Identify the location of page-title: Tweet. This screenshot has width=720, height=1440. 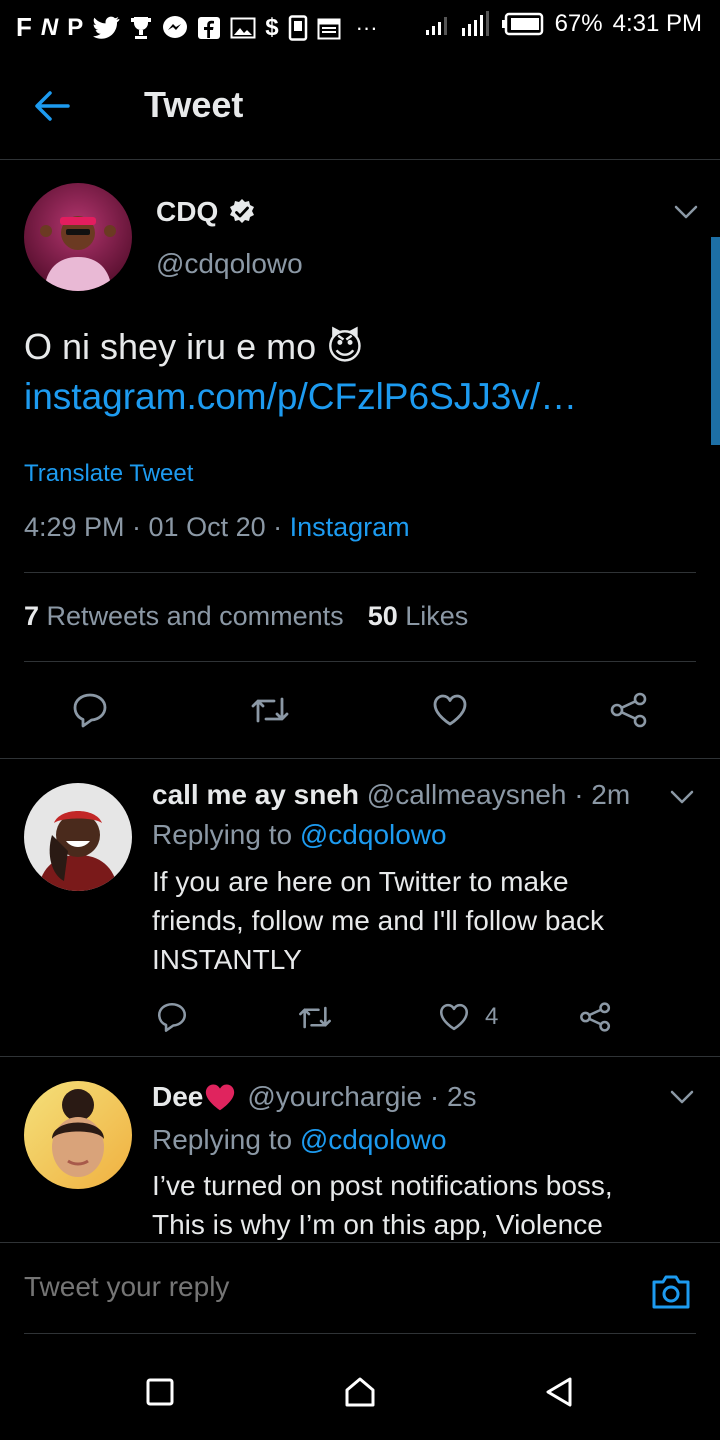
(194, 104).